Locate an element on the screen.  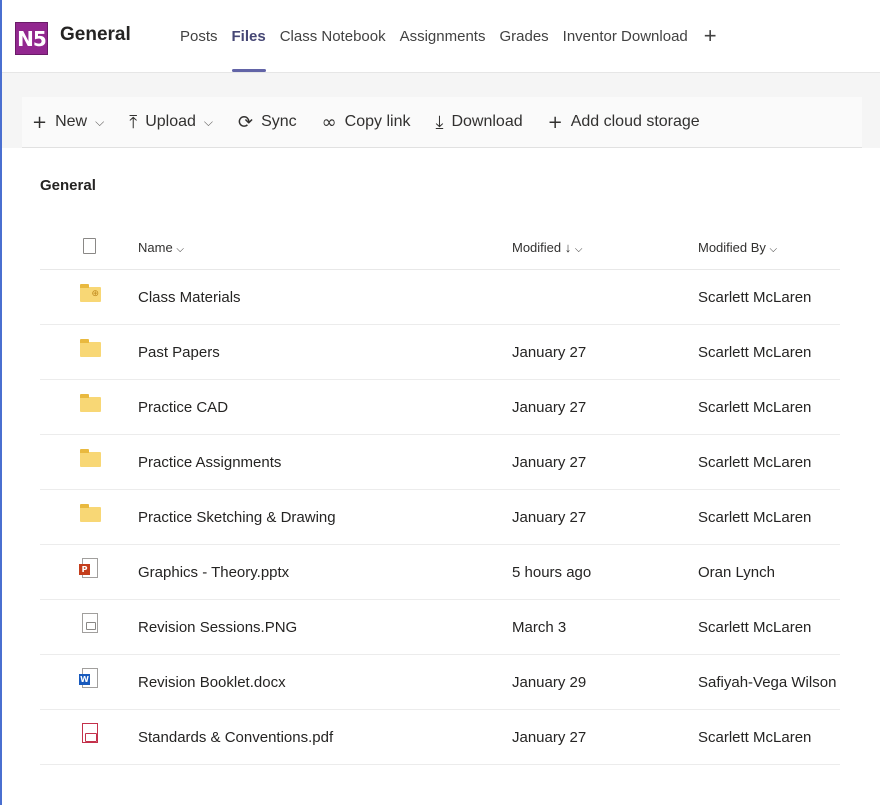
download-button: ⤓ Download is located at coordinates (478, 122).